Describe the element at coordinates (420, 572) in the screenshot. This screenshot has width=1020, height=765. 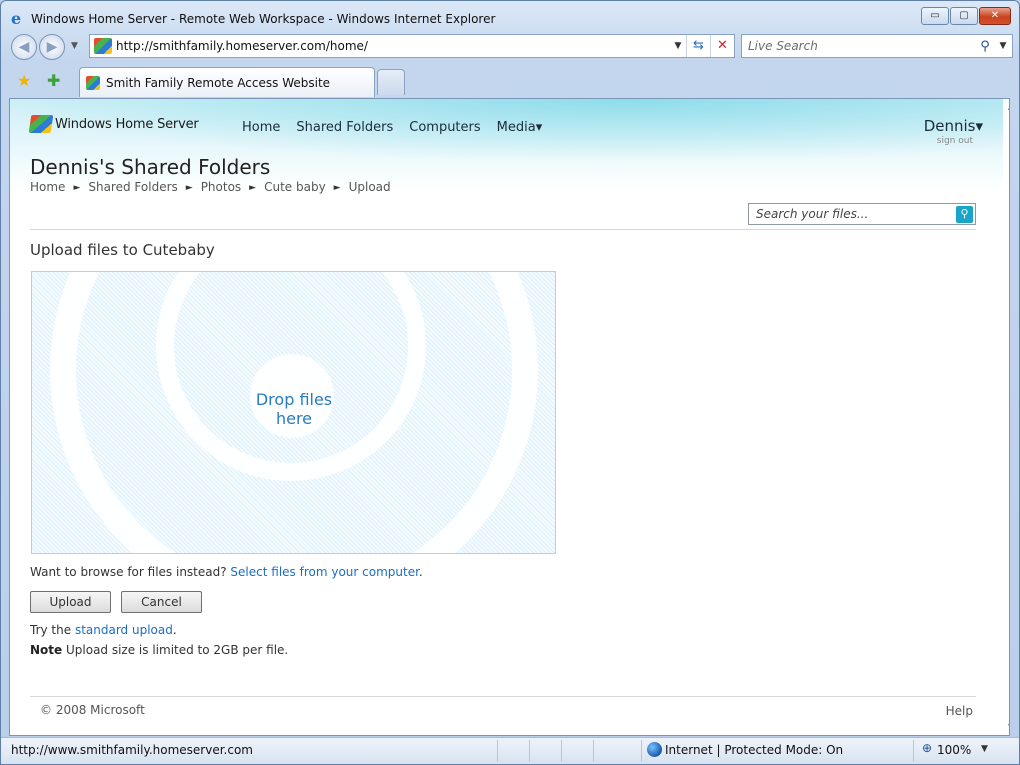
I see `browse-suffix: .` at that location.